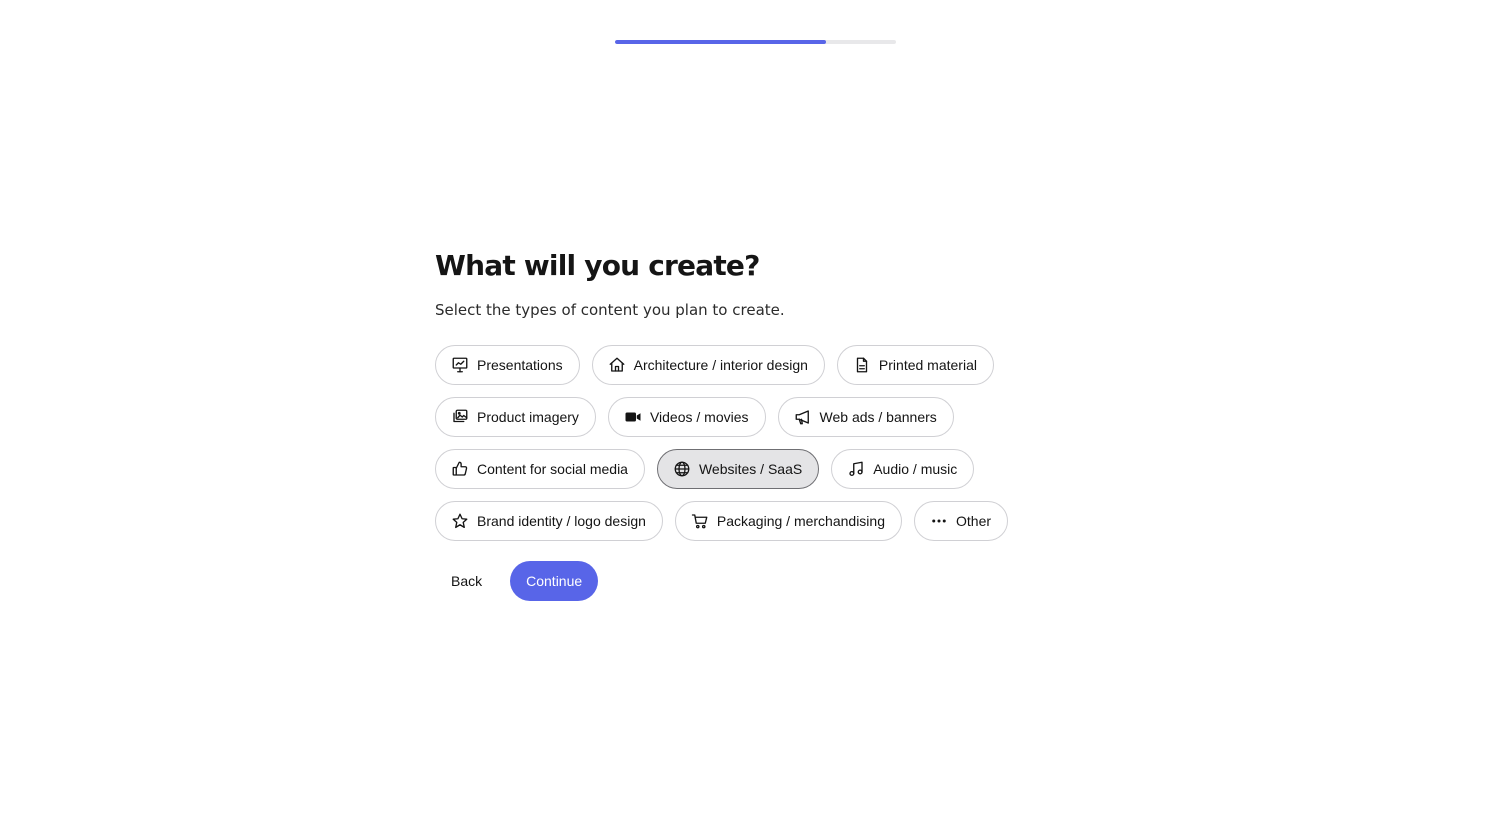 This screenshot has width=1512, height=814. What do you see at coordinates (939, 521) in the screenshot?
I see `more-dots-icon` at bounding box center [939, 521].